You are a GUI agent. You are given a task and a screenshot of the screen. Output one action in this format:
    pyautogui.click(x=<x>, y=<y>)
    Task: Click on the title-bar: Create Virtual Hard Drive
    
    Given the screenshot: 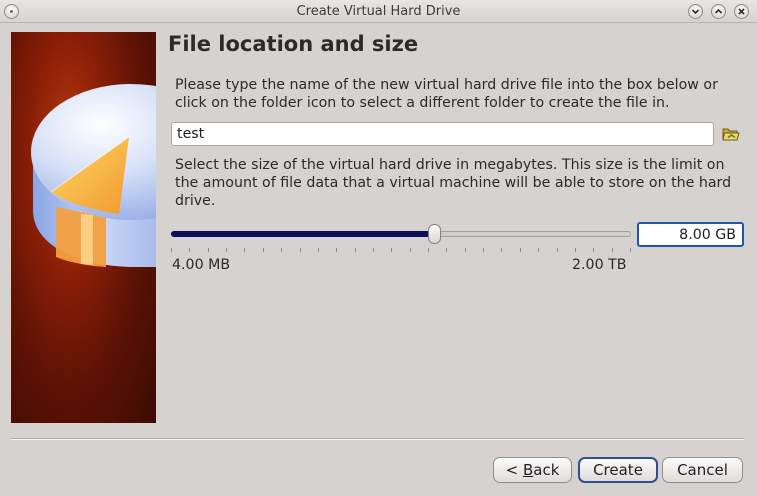 What is the action you would take?
    pyautogui.click(x=378, y=11)
    